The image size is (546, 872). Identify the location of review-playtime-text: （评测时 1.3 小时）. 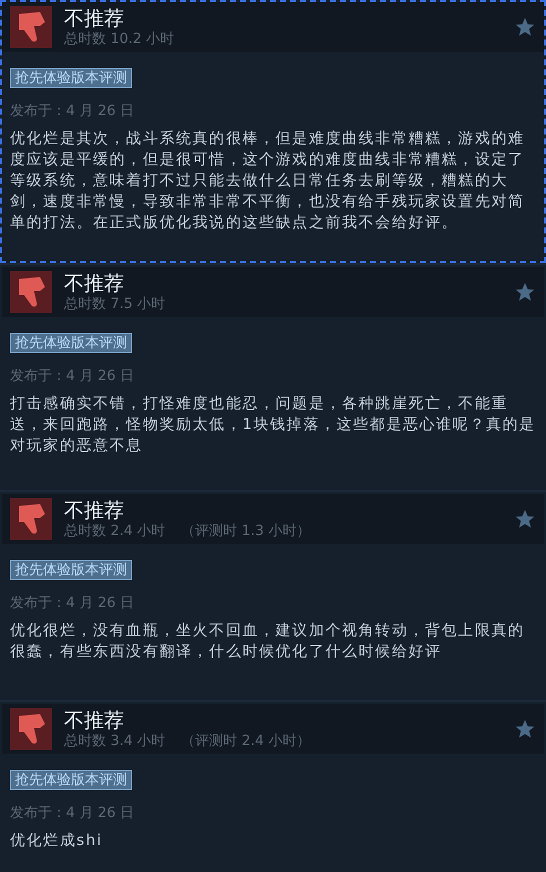
(245, 531).